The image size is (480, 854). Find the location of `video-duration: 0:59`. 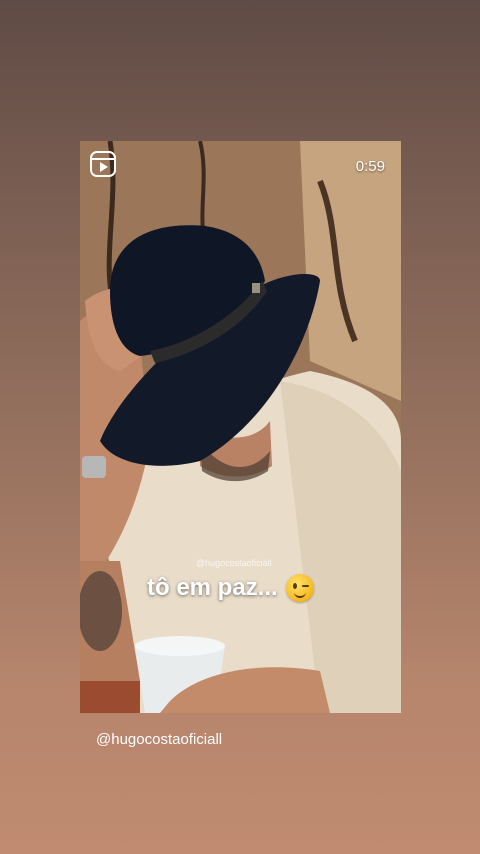

video-duration: 0:59 is located at coordinates (370, 166).